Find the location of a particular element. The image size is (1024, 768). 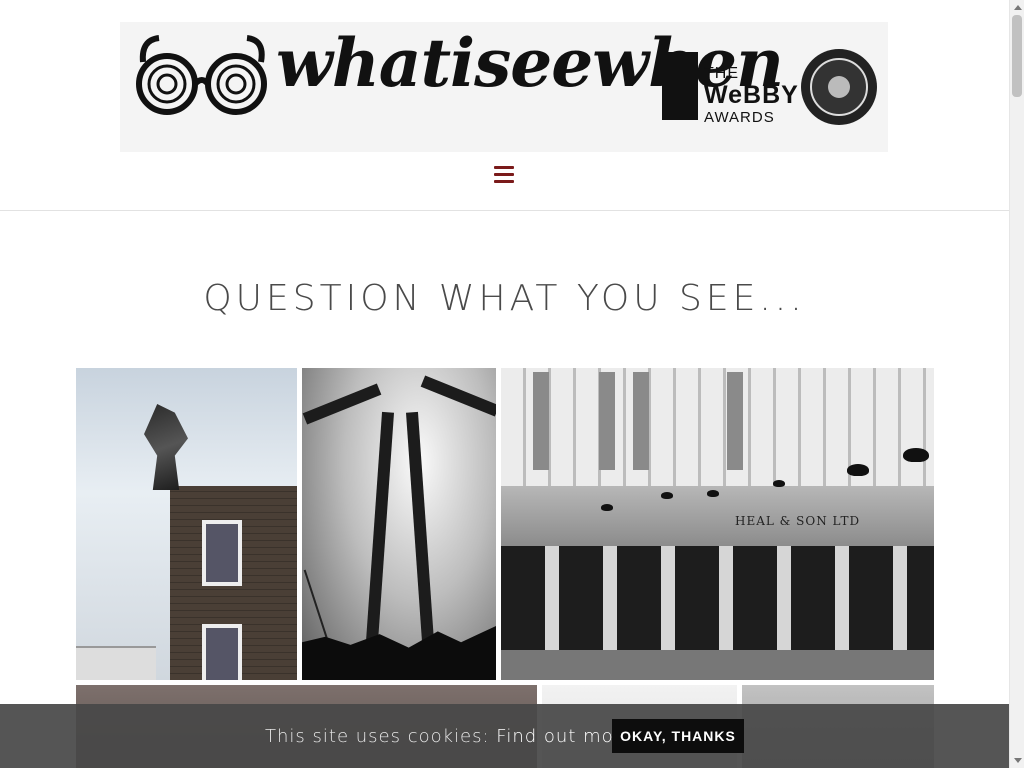

webby-honoree-badge-icon is located at coordinates (839, 87).